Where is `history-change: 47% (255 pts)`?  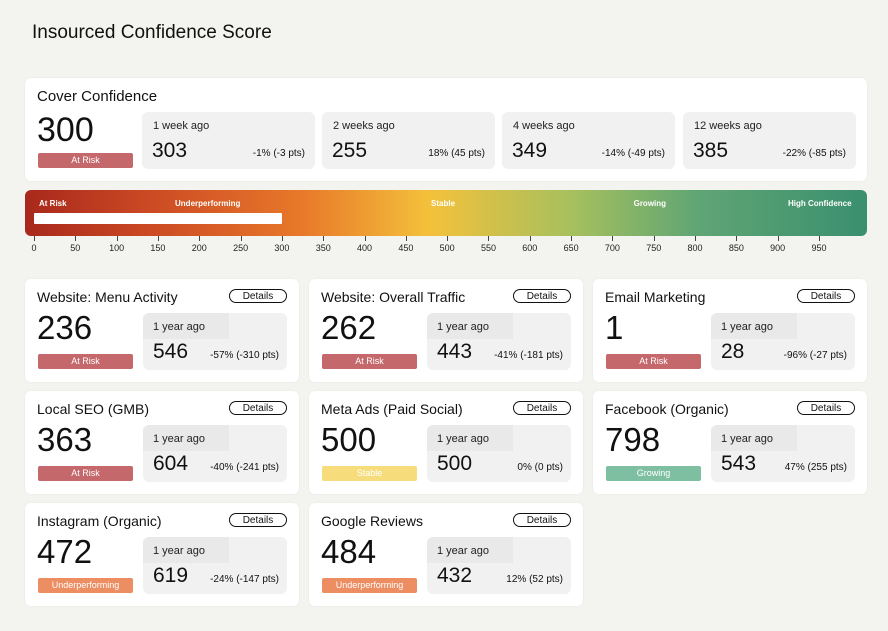
history-change: 47% (255 pts) is located at coordinates (815, 467).